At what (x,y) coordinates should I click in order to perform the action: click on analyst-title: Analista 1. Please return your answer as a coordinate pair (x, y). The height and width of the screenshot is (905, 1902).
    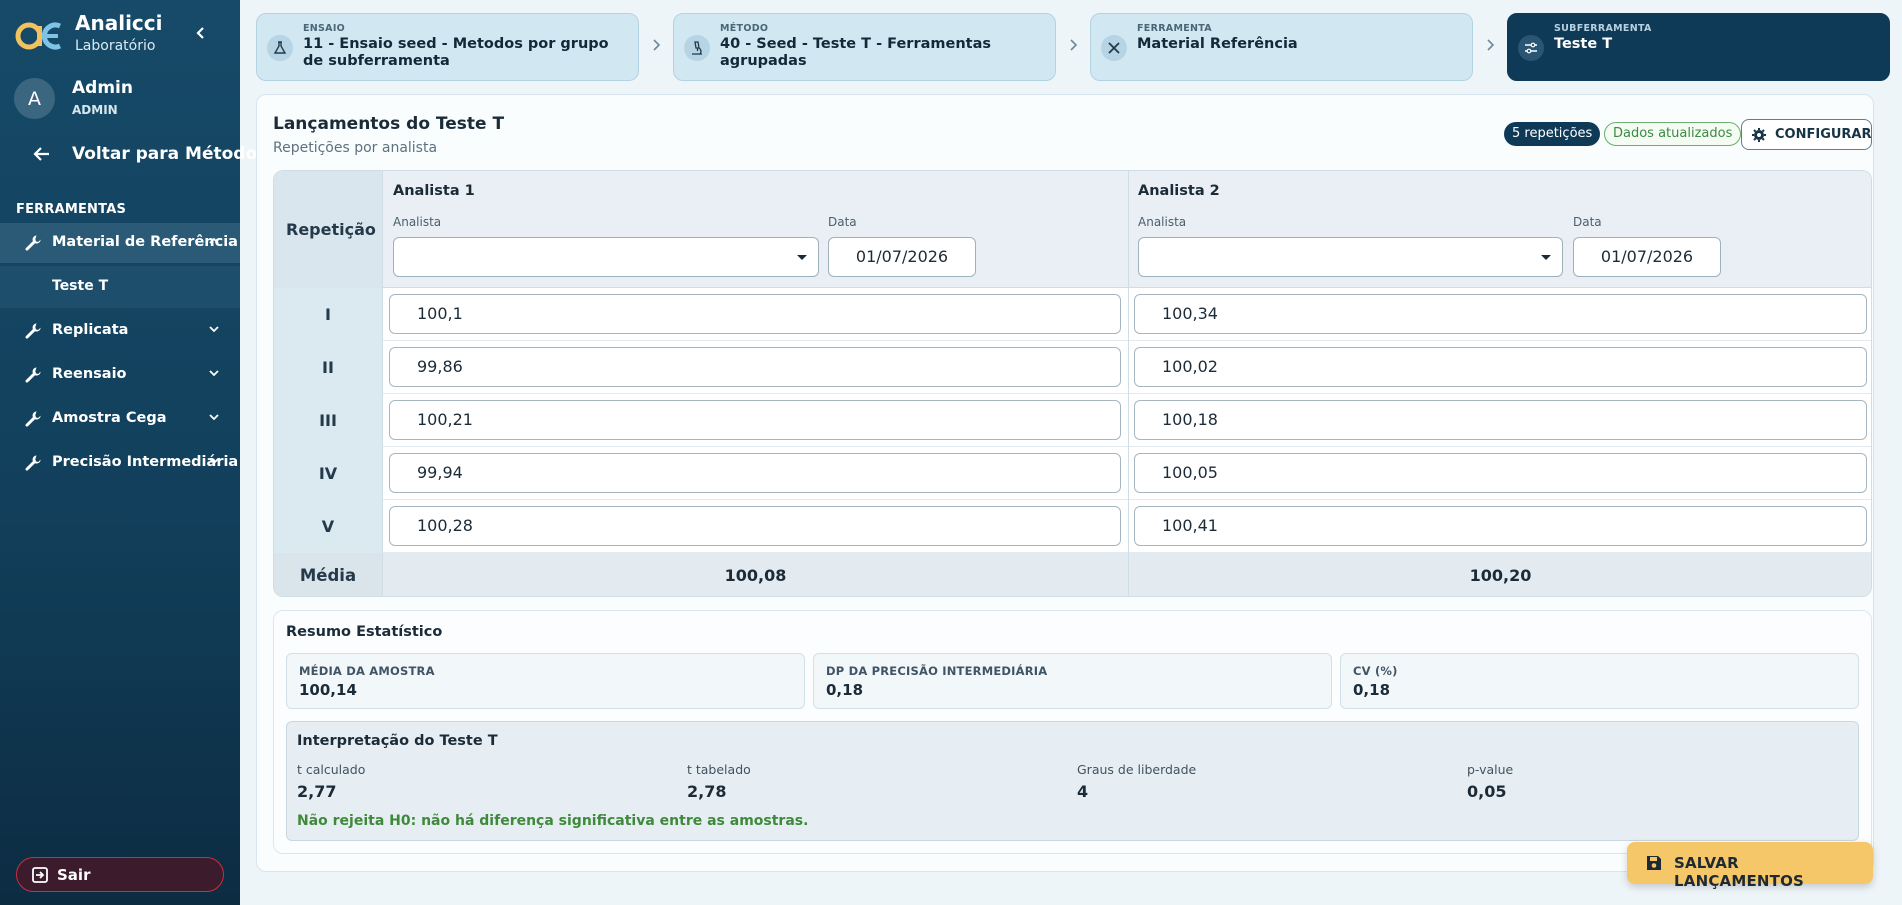
    Looking at the image, I should click on (434, 191).